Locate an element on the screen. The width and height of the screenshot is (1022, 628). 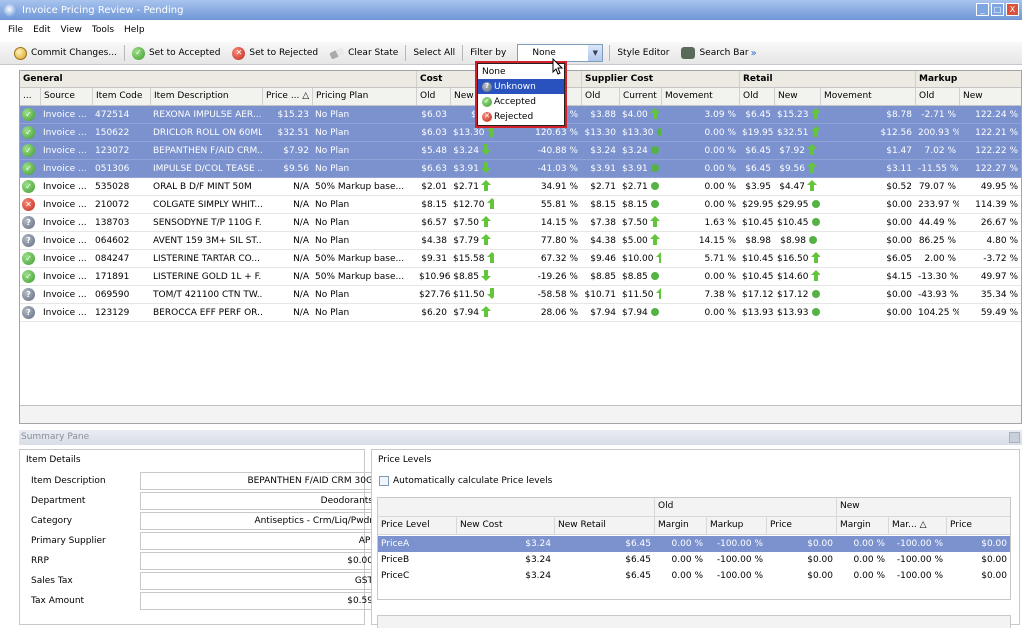
col-item-description: Item Description is located at coordinates (206, 96).